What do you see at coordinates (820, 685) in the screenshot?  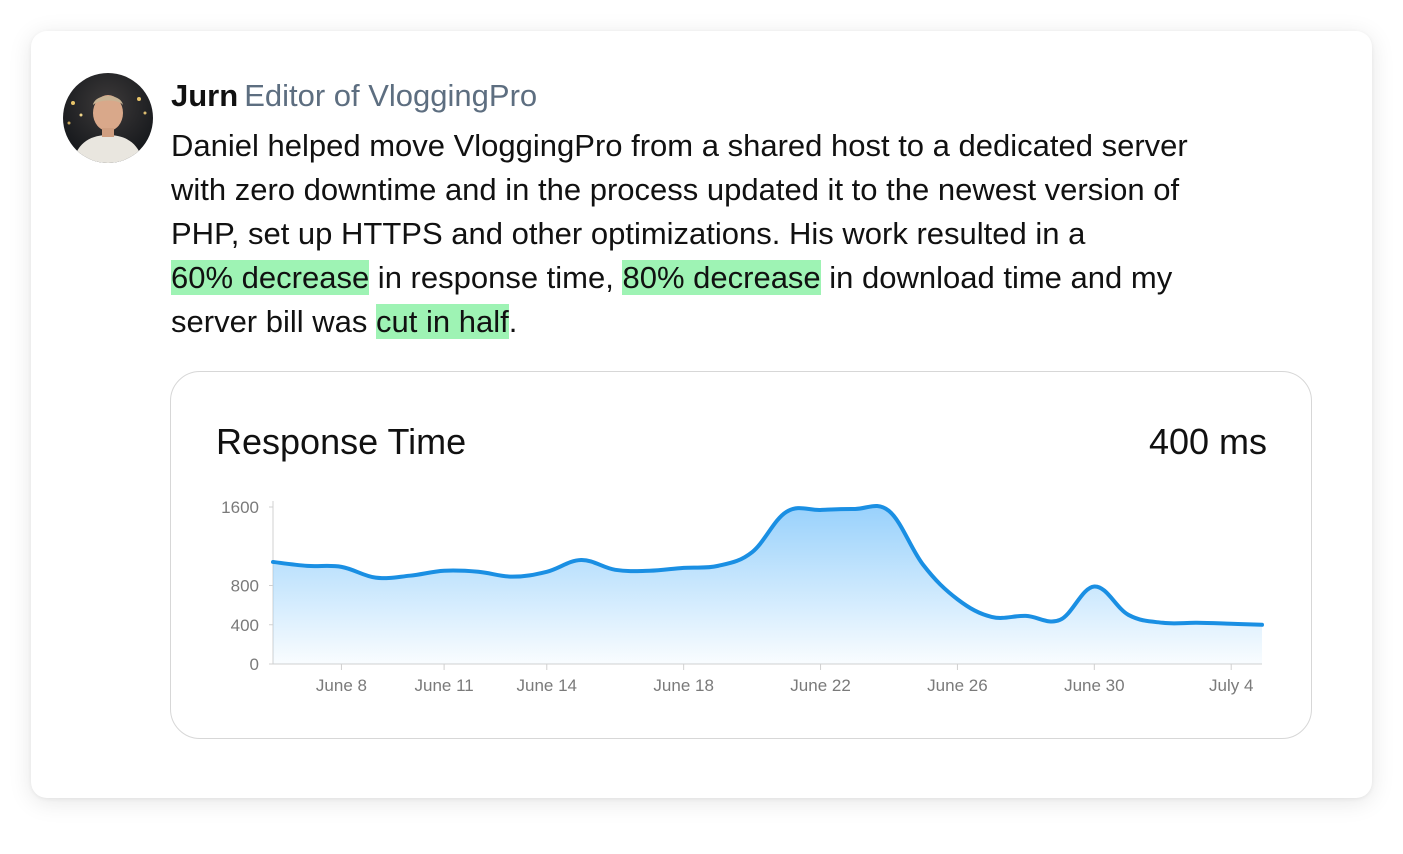 I see `x-tick-label: June 22` at bounding box center [820, 685].